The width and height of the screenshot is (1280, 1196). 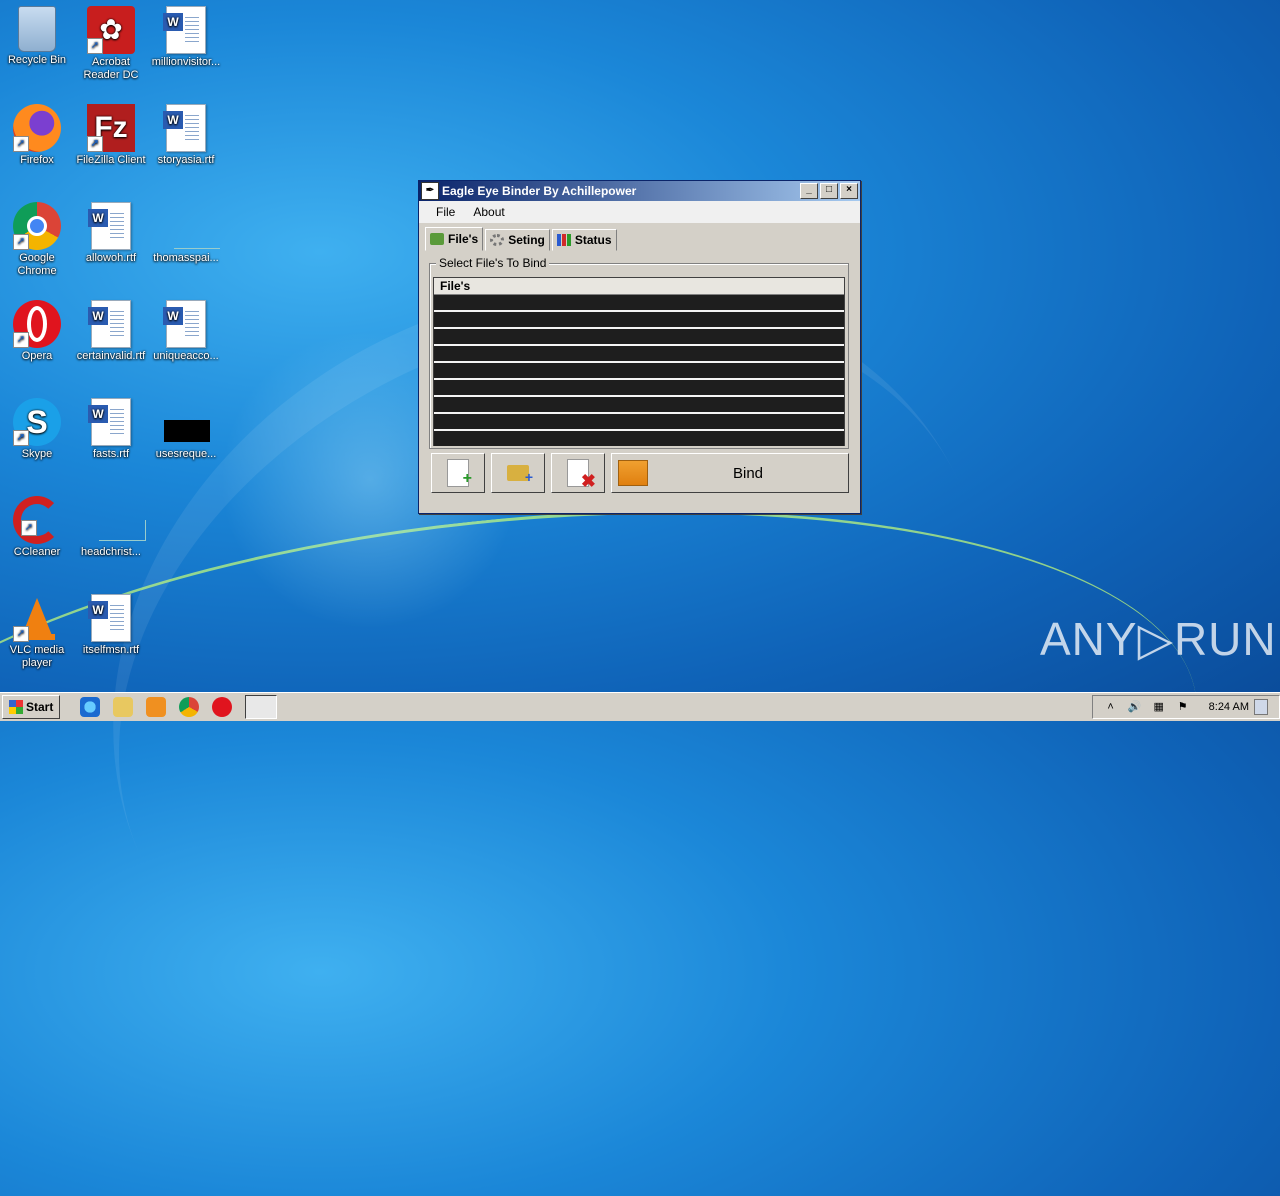 I want to click on add-folder-button: +, so click(x=518, y=473).